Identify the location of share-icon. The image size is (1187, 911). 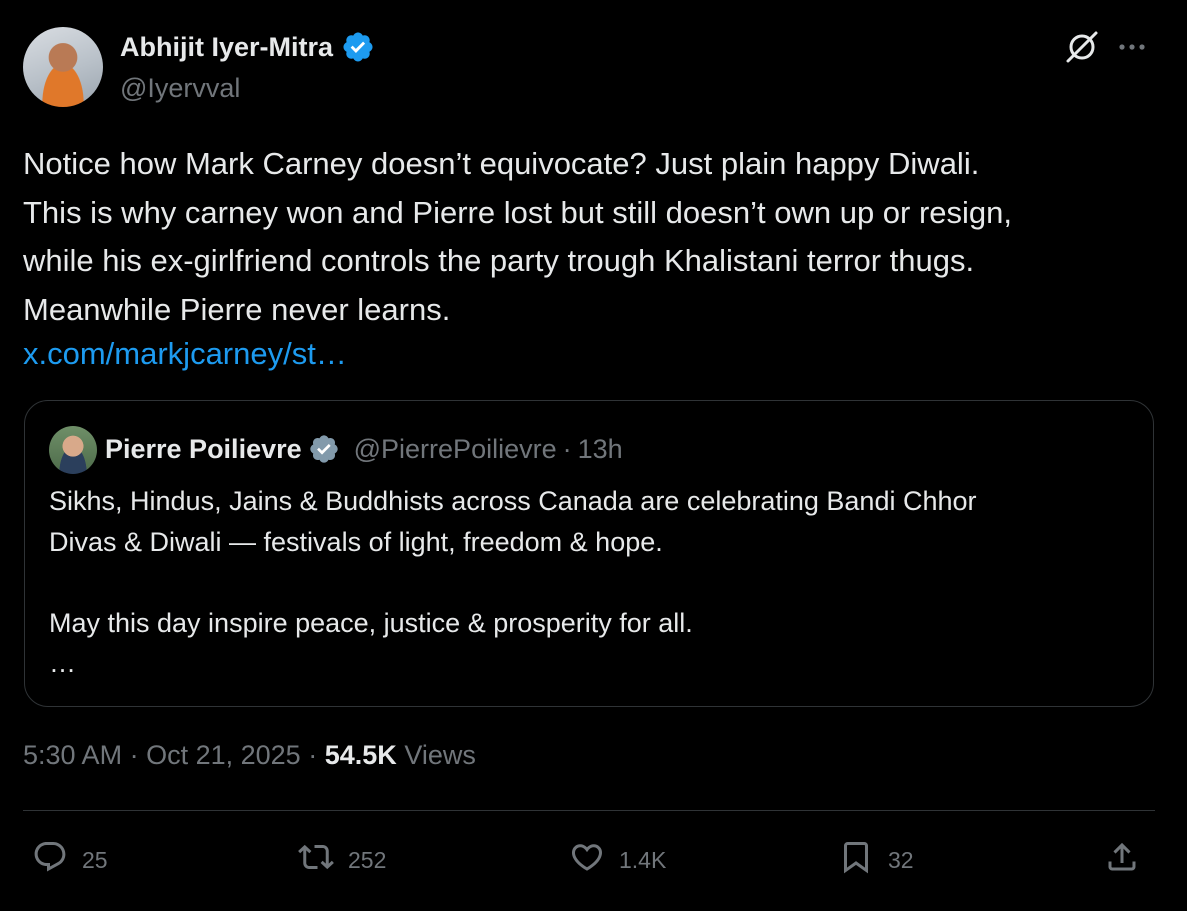
(1122, 860).